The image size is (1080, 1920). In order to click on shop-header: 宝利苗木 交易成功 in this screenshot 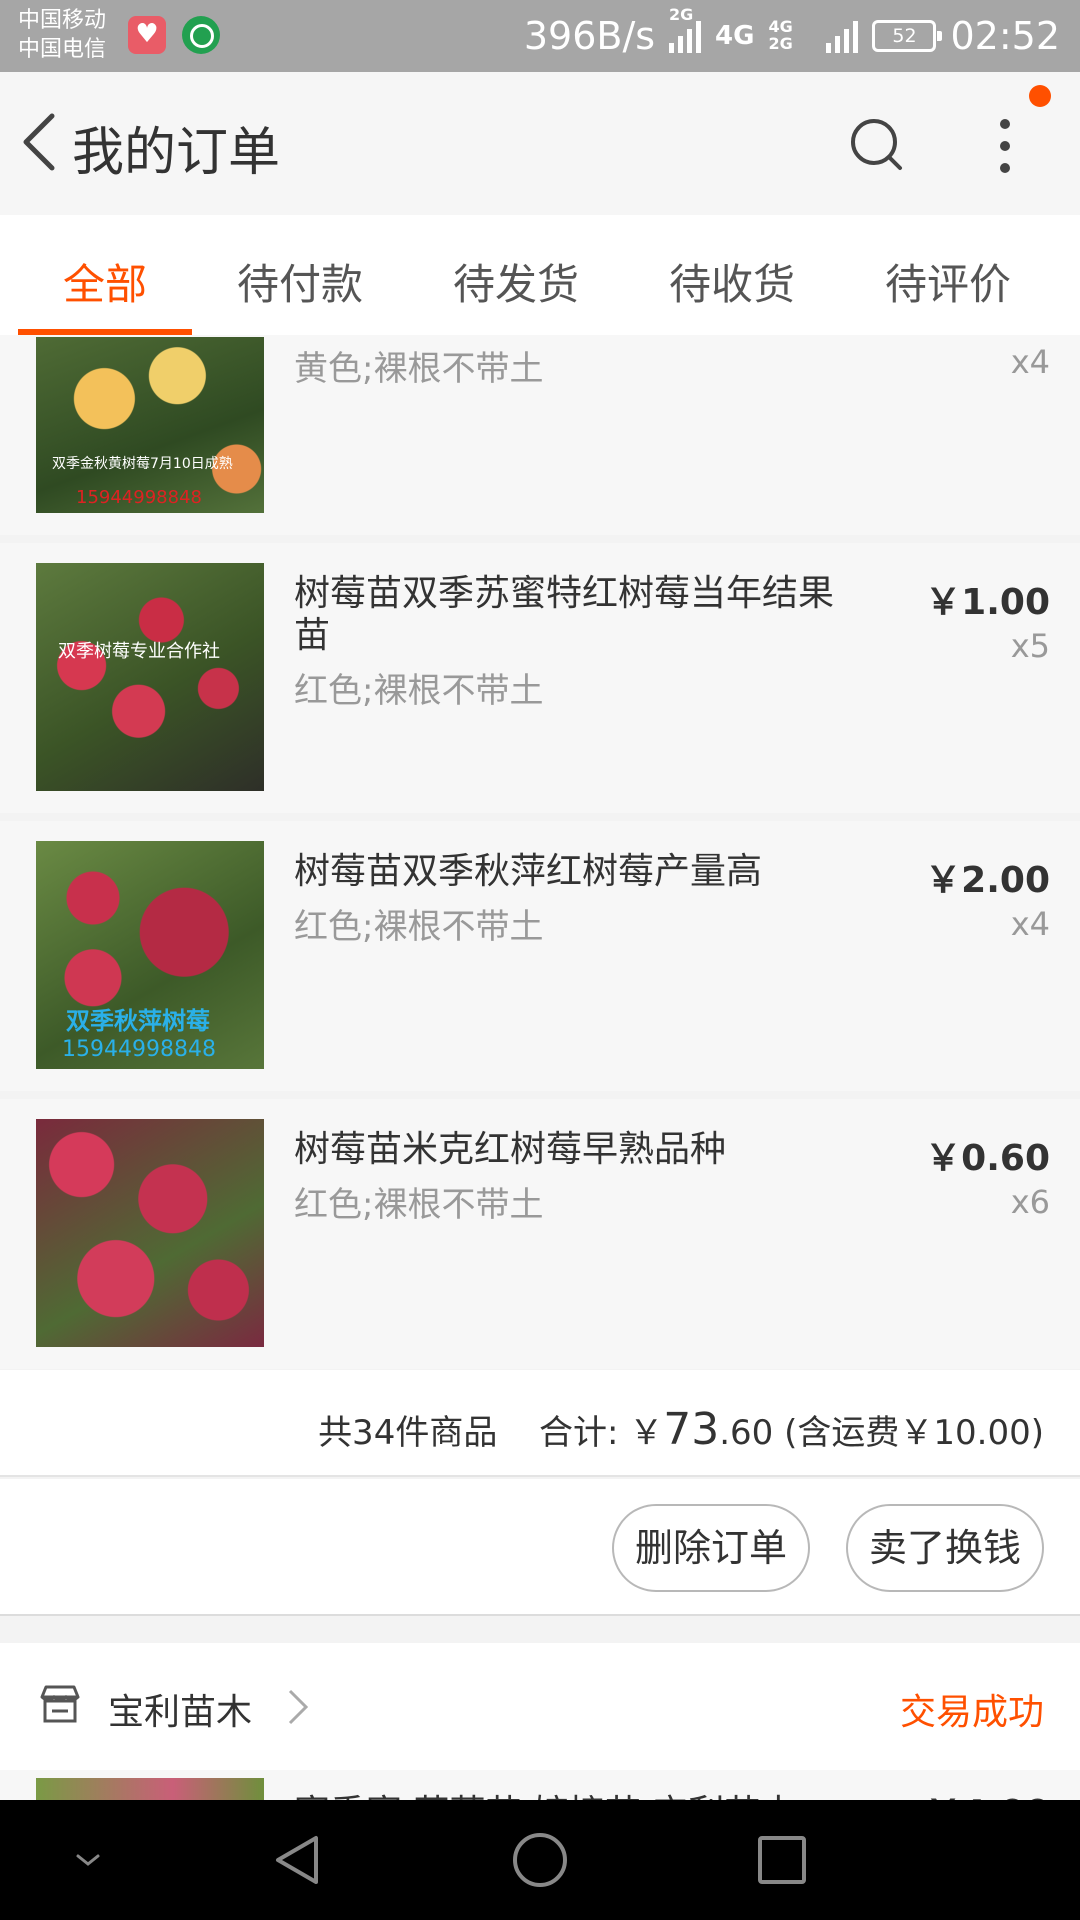, I will do `click(540, 1706)`.